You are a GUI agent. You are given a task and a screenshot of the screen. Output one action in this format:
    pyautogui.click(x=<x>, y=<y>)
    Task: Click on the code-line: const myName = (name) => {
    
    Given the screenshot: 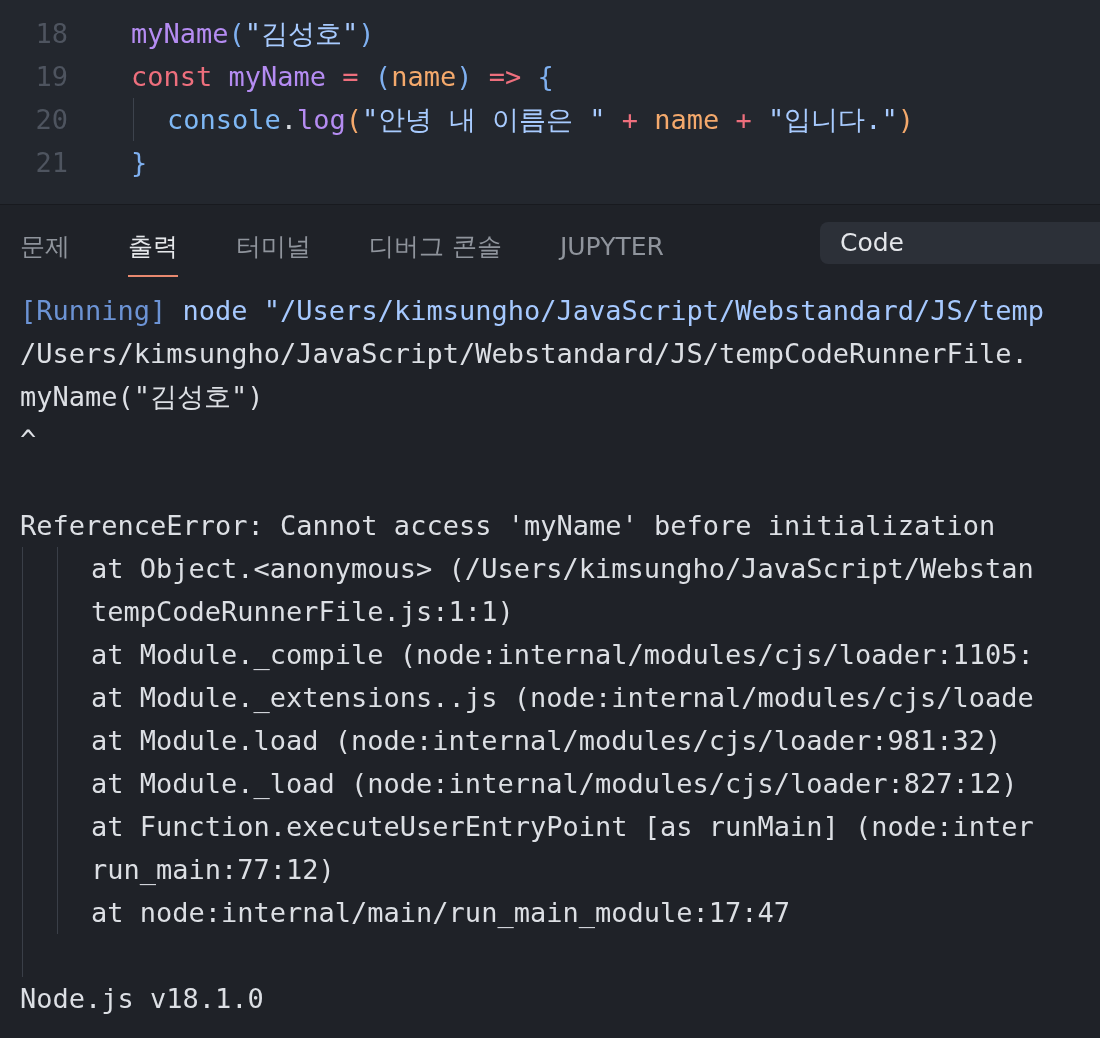 What is the action you would take?
    pyautogui.click(x=342, y=77)
    